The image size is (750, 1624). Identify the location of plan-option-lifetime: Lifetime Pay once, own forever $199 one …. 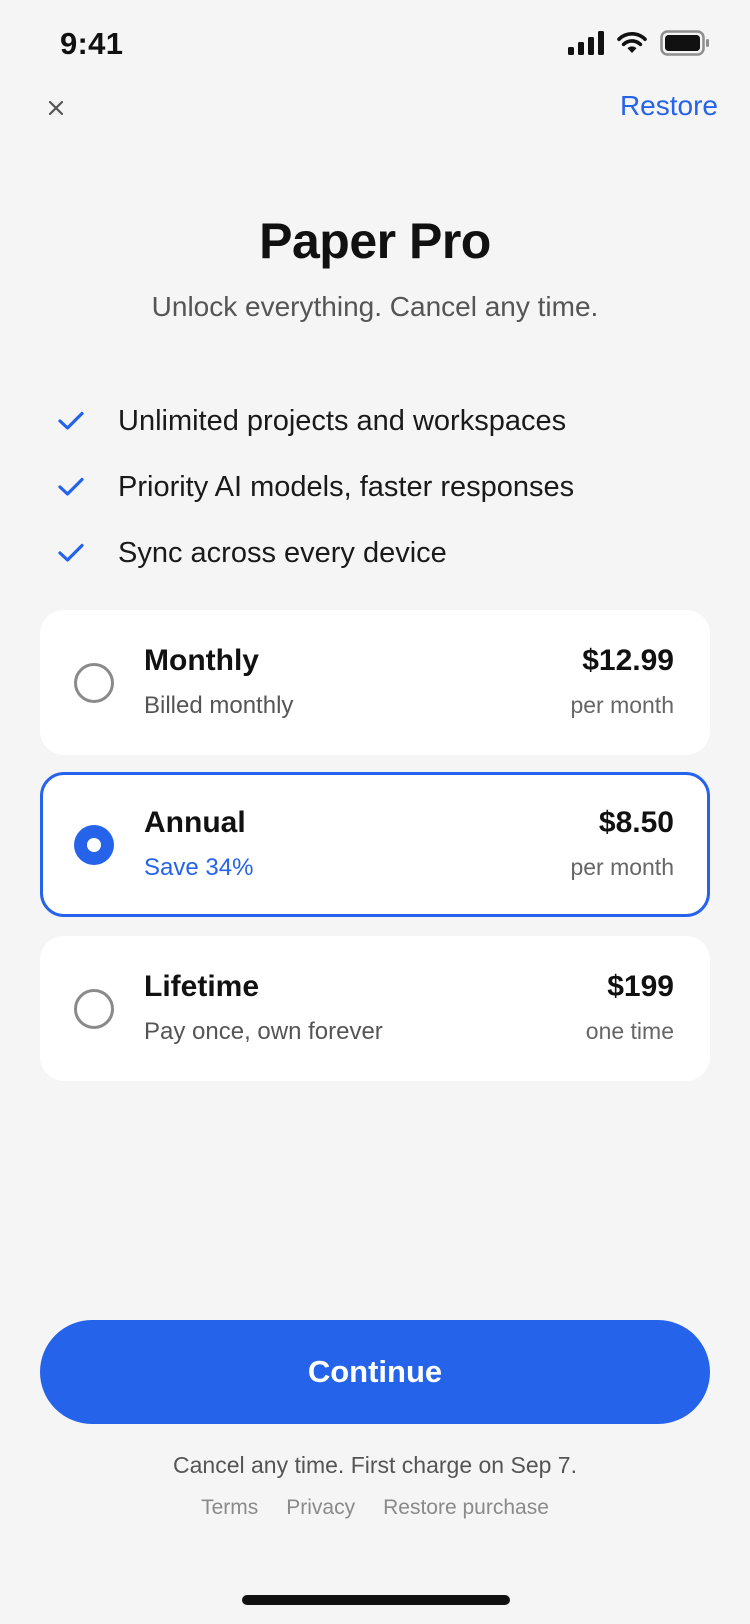
(375, 1008).